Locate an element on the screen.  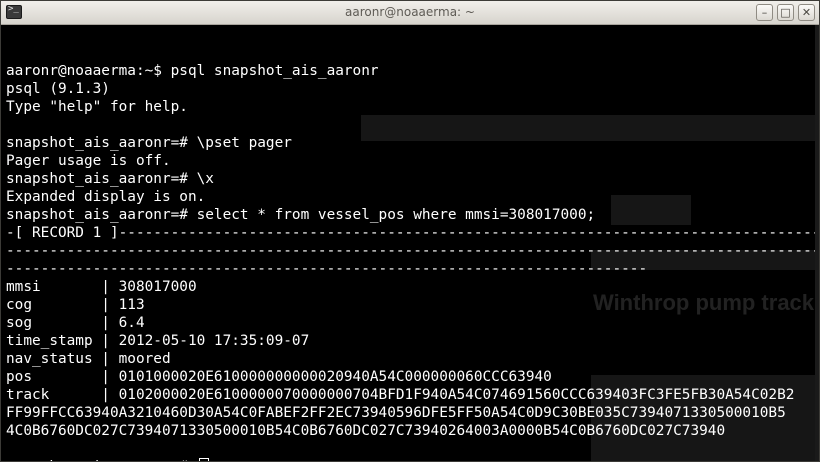
terminal-scrollbar is located at coordinates (817, 243).